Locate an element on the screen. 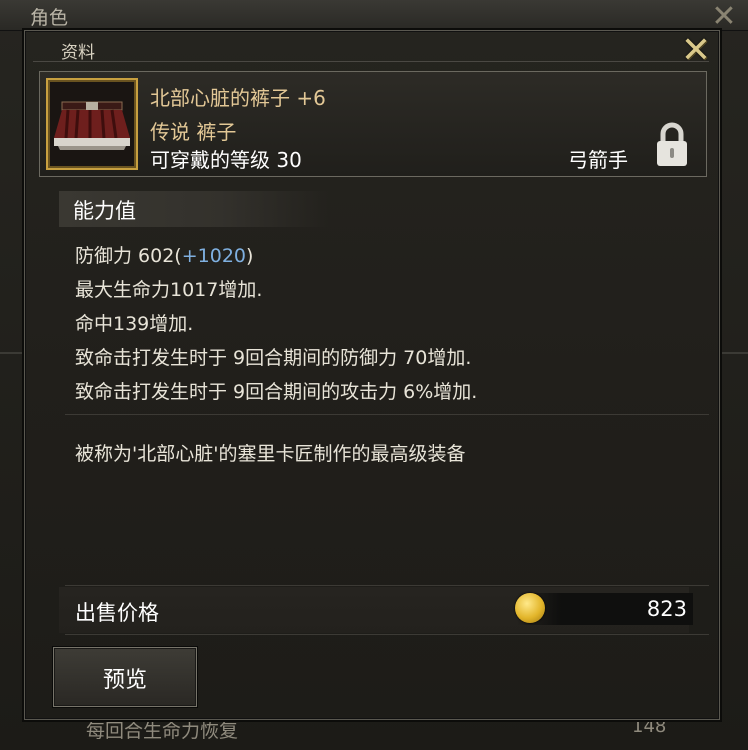  hp-regen-label: 每回合生命力恢复 is located at coordinates (162, 731).